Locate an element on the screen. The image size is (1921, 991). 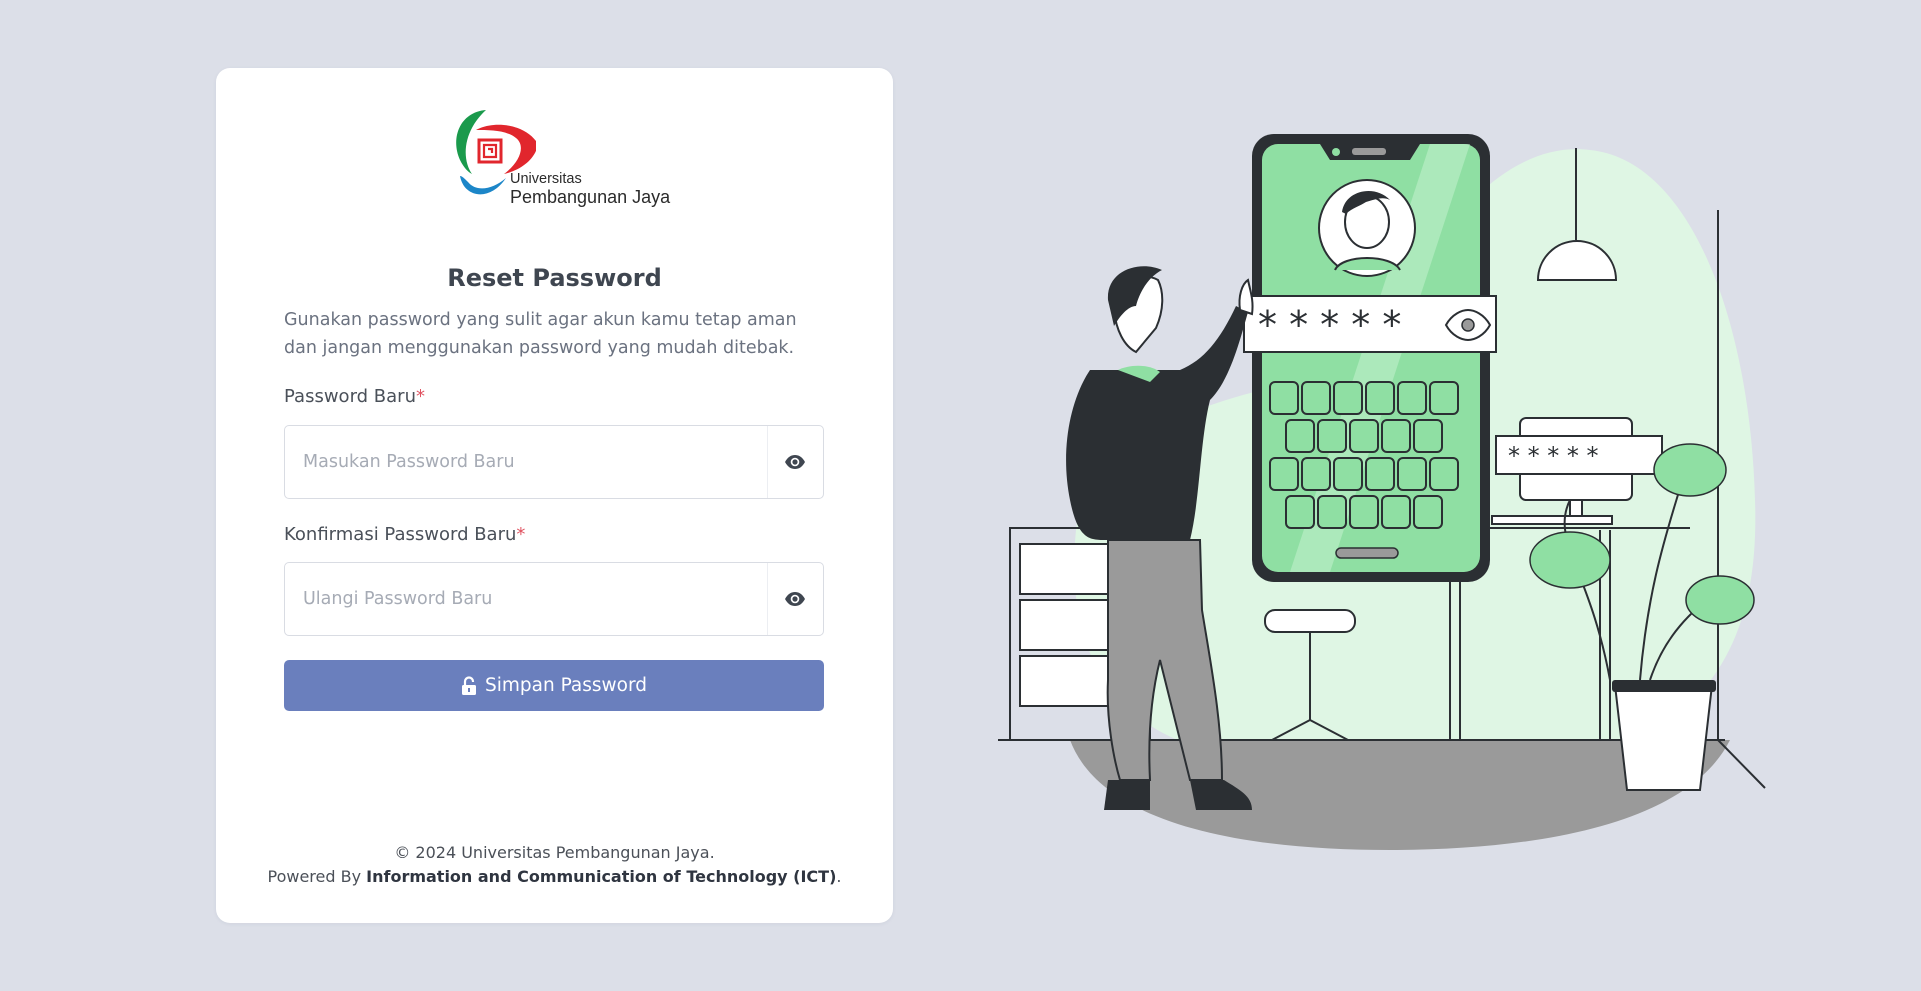
new-password-label: Password Baru* is located at coordinates (354, 396).